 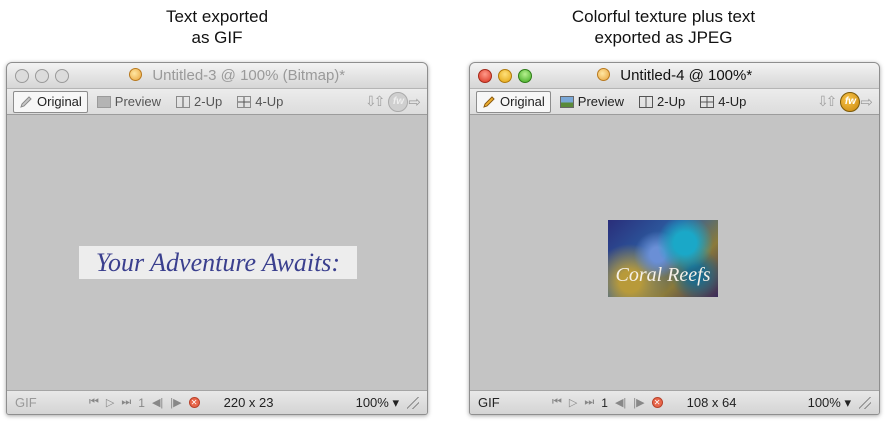 I want to click on caption-line: exported as JPEG, so click(x=663, y=37).